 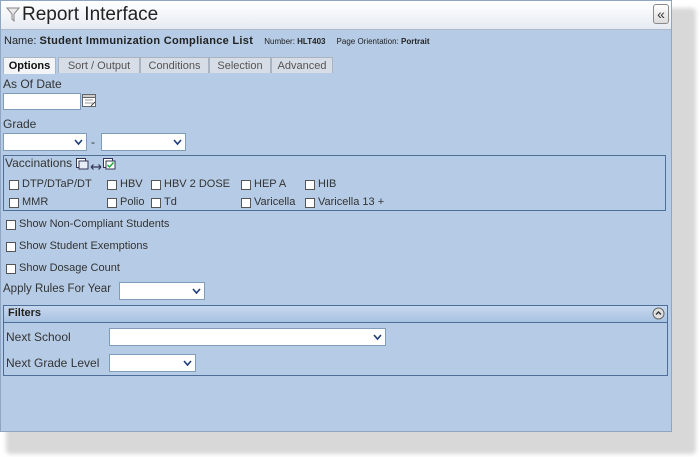 What do you see at coordinates (247, 337) in the screenshot?
I see `next-school-select` at bounding box center [247, 337].